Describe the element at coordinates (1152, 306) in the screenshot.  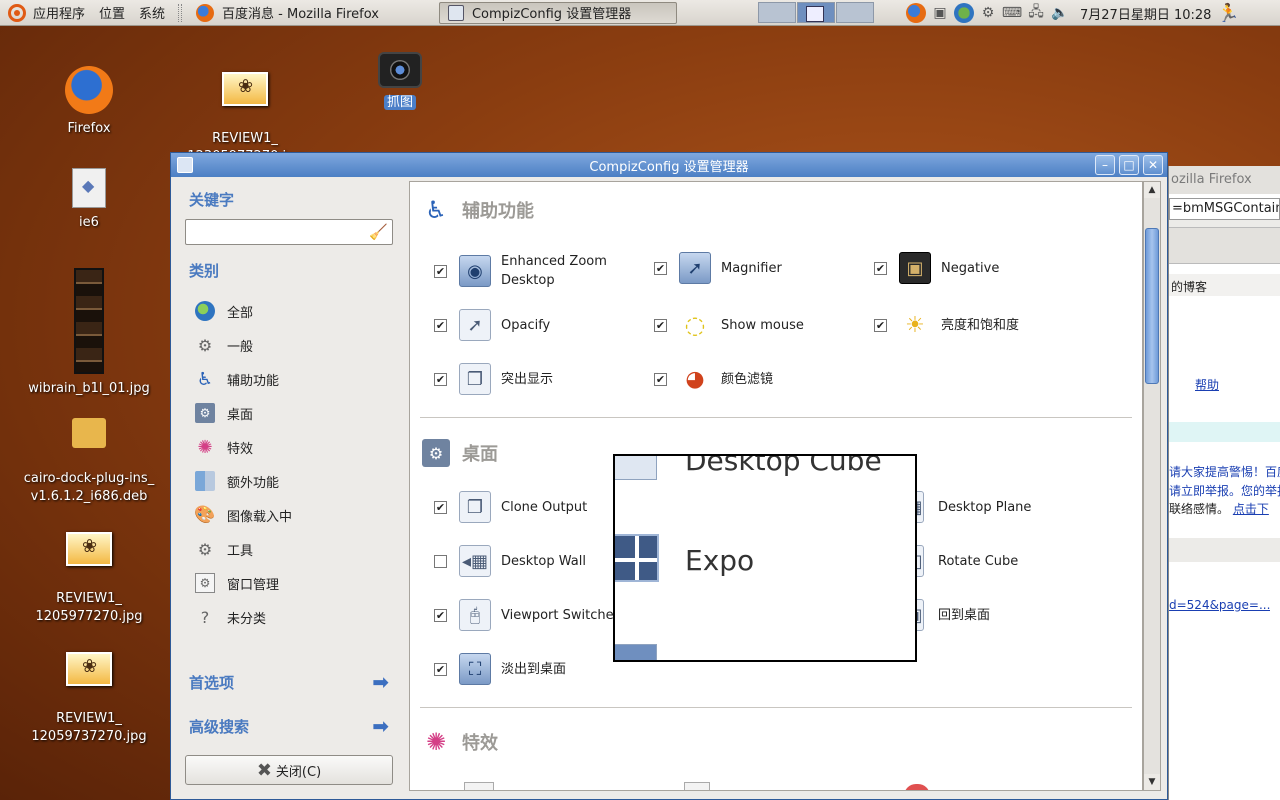
I see `scrollbar-thumb` at that location.